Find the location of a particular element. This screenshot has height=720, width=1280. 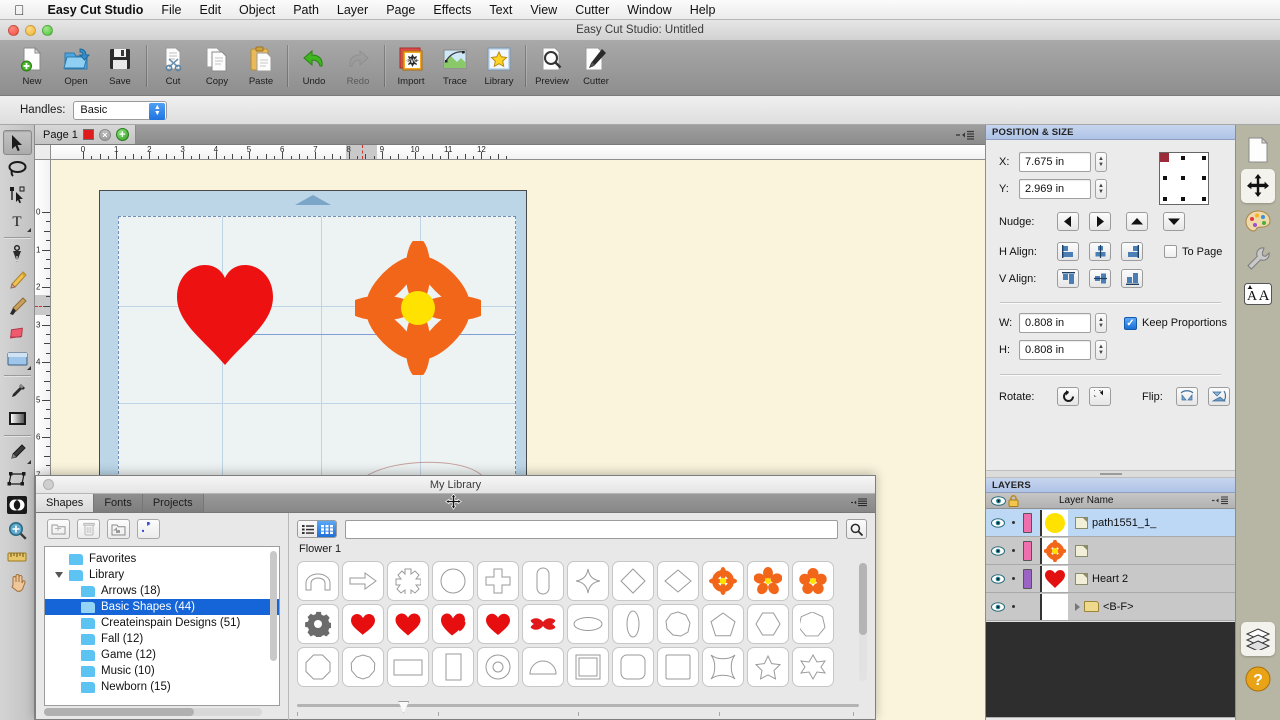

menu-item-text: Text is located at coordinates (500, 10).